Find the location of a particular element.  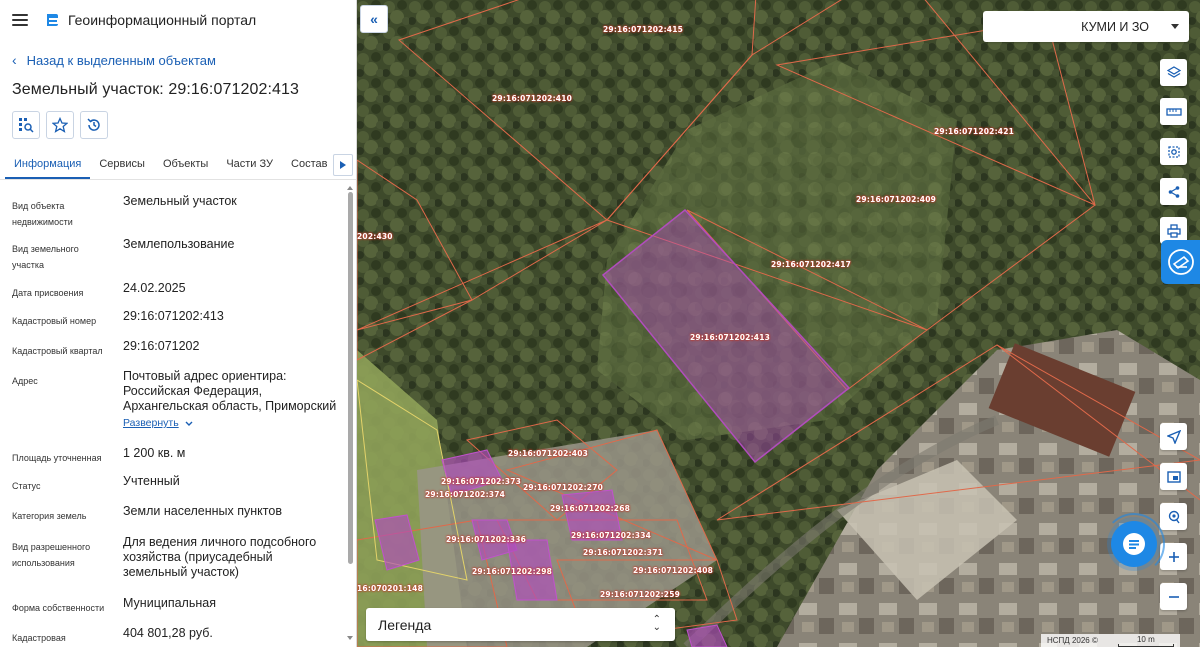

expand-label: Развернуть is located at coordinates (151, 423).